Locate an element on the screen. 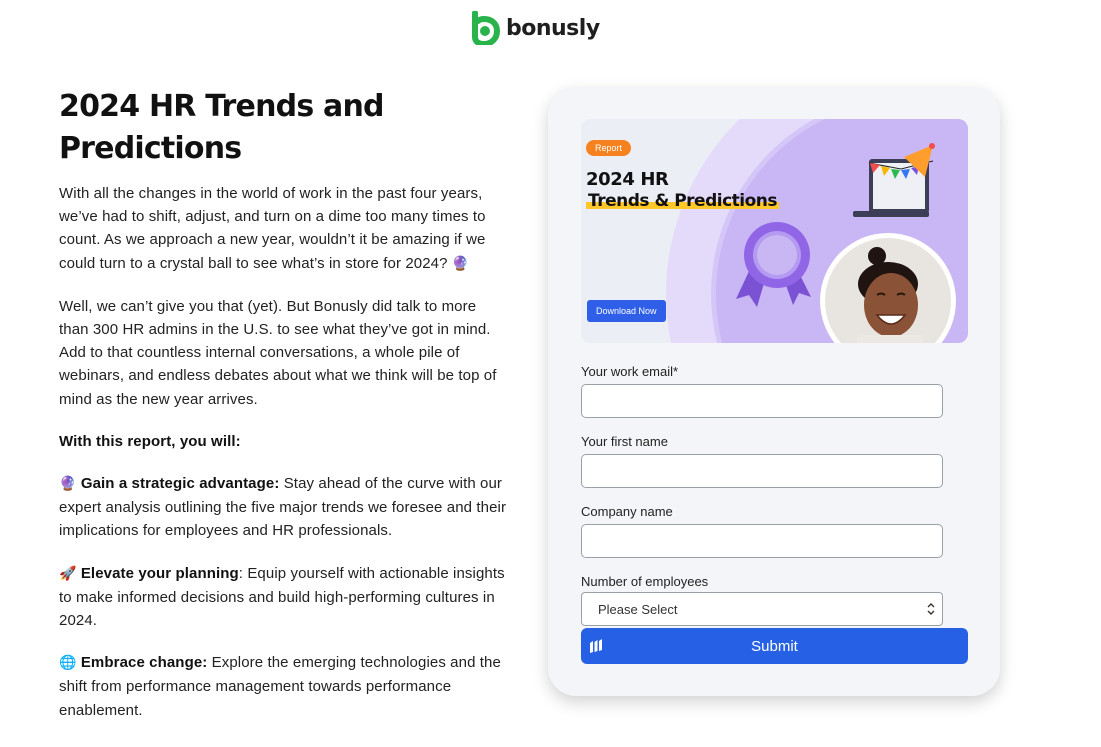  email-field is located at coordinates (762, 401).